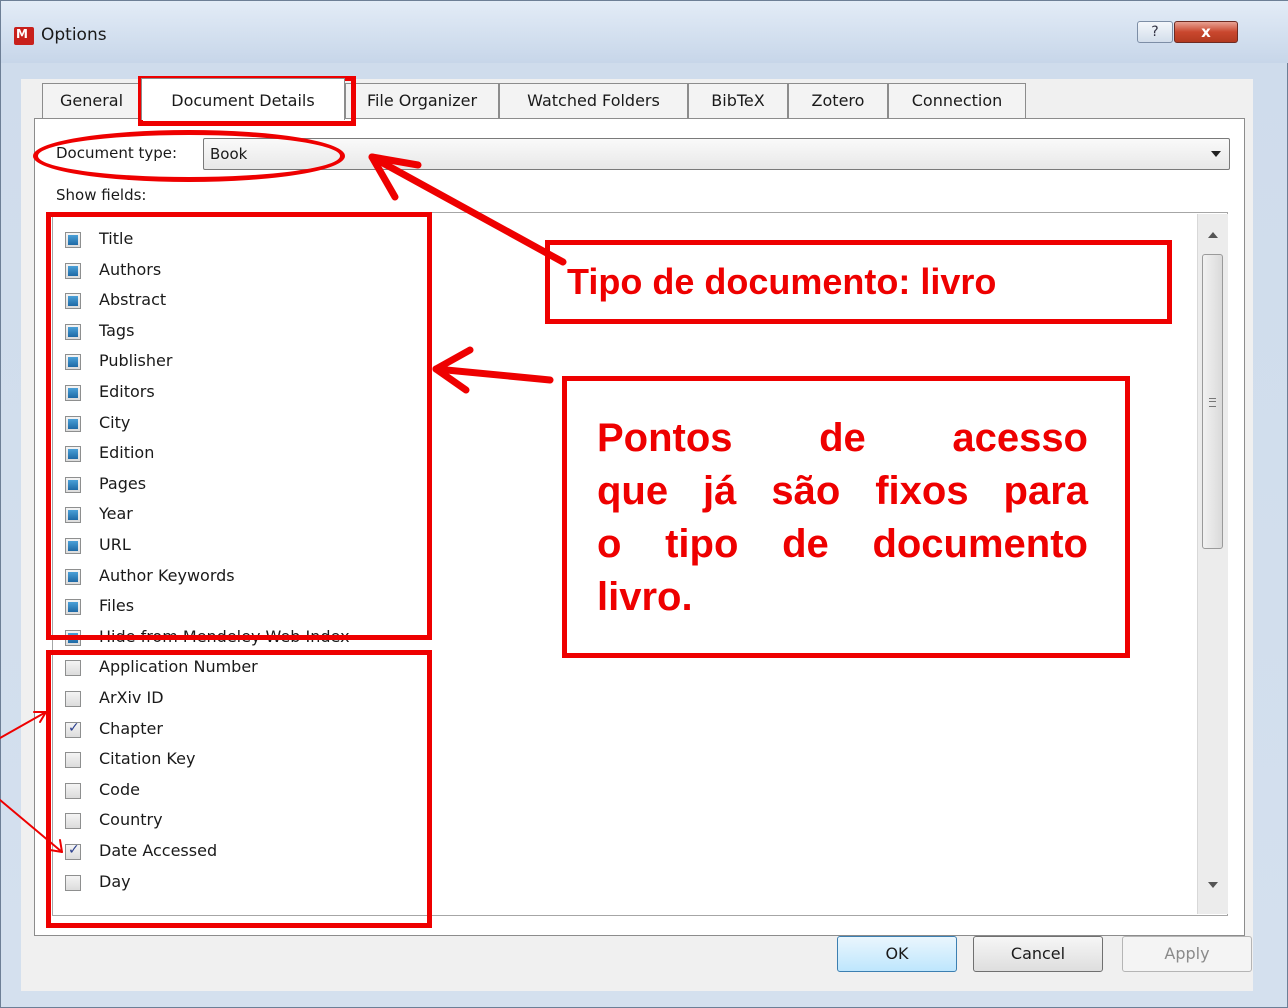 This screenshot has height=1008, width=1288. Describe the element at coordinates (716, 154) in the screenshot. I see `document-type-select: Book` at that location.